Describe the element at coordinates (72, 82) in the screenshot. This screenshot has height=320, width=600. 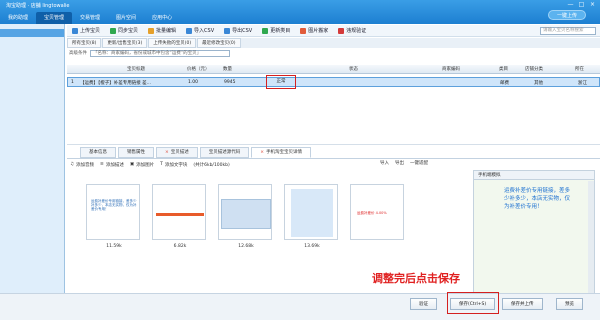
I see `row-index: 1` at that location.